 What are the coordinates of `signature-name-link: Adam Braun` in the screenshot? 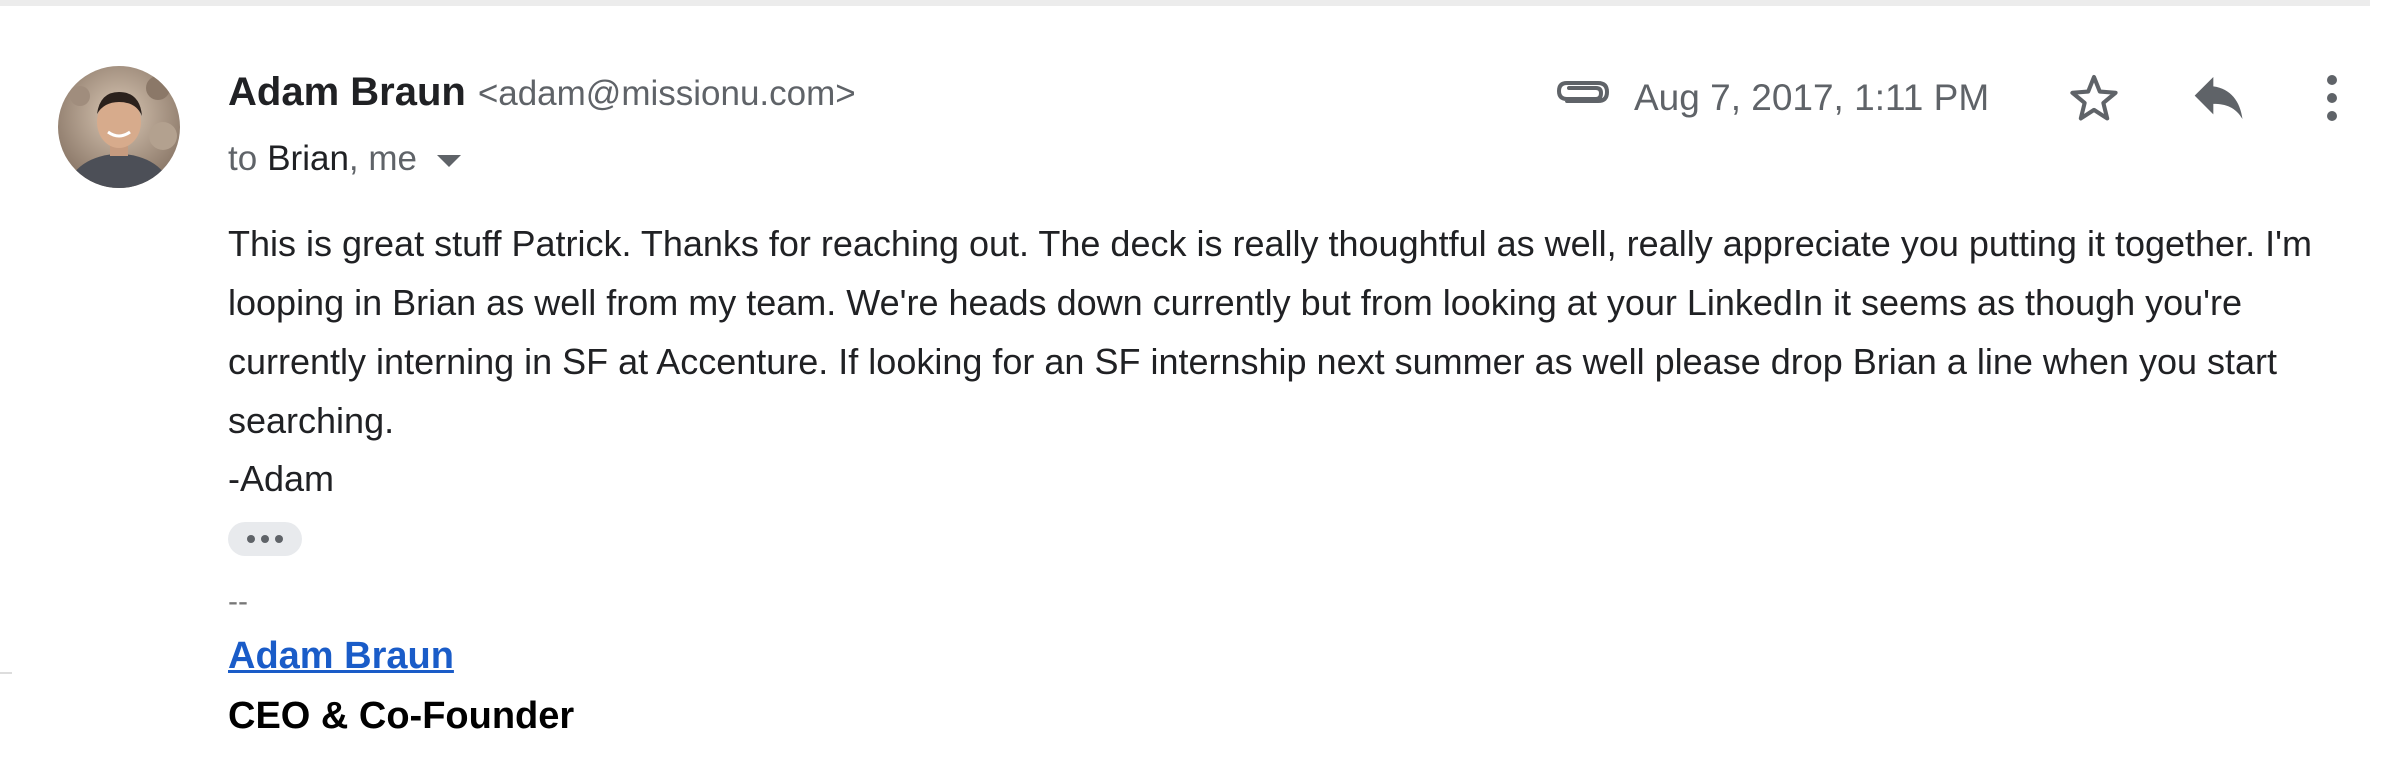 It's located at (341, 656).